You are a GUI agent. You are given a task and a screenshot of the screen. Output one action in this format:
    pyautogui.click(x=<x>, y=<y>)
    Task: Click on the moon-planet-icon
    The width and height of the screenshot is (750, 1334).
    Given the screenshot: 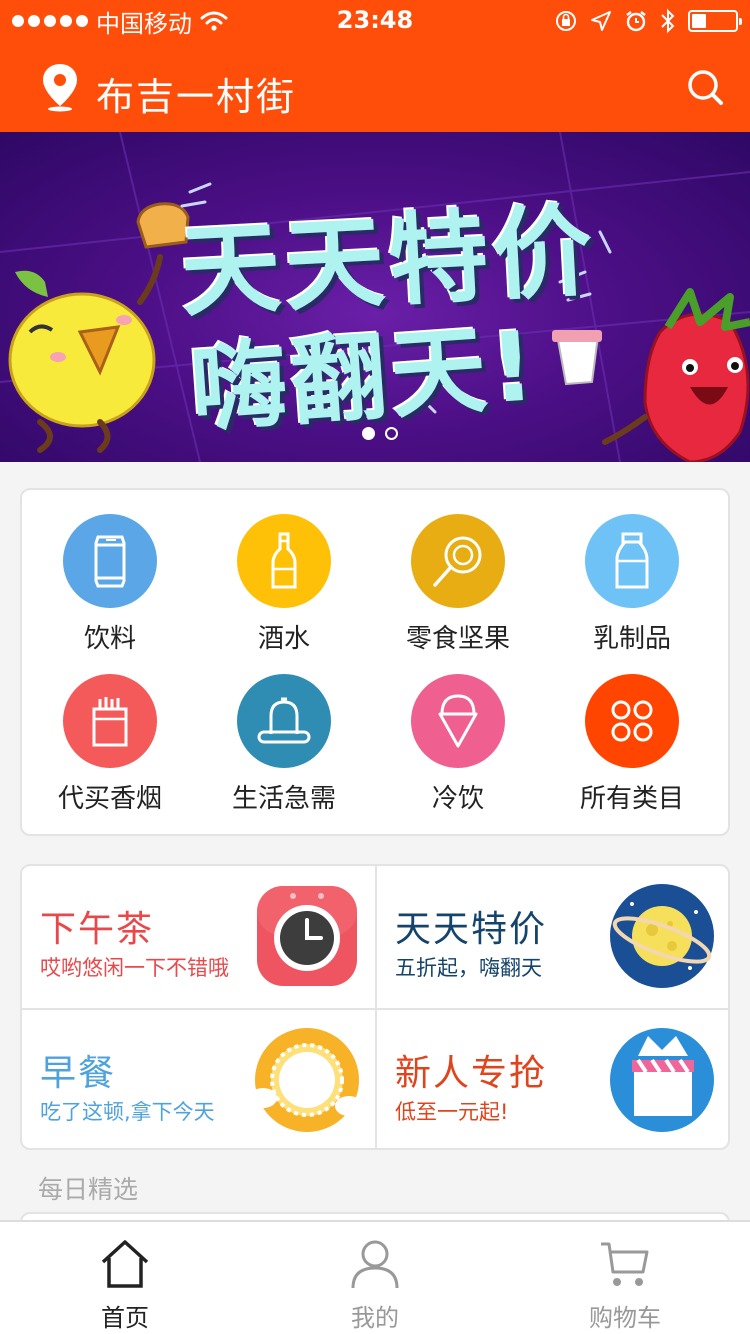 What is the action you would take?
    pyautogui.click(x=662, y=936)
    